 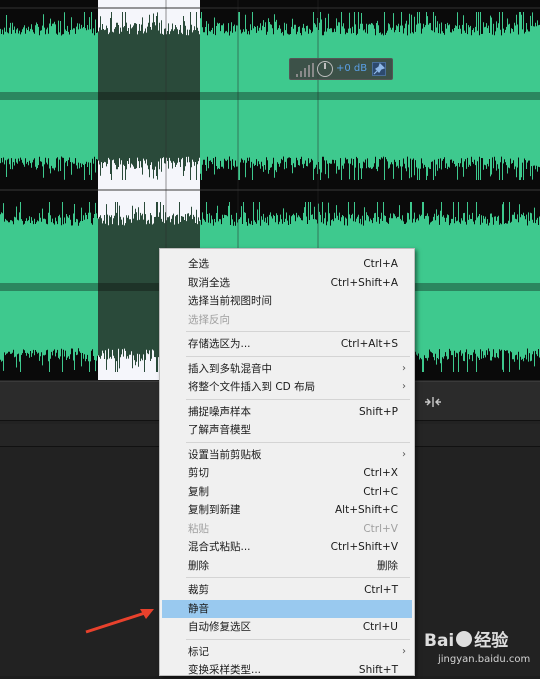 What do you see at coordinates (287, 652) in the screenshot?
I see `menu-item: 标记 ›` at bounding box center [287, 652].